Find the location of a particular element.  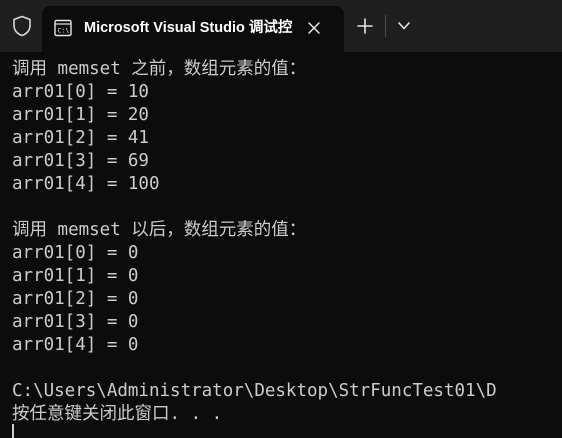

console-line: arr01[0] = 0 is located at coordinates (75, 253).